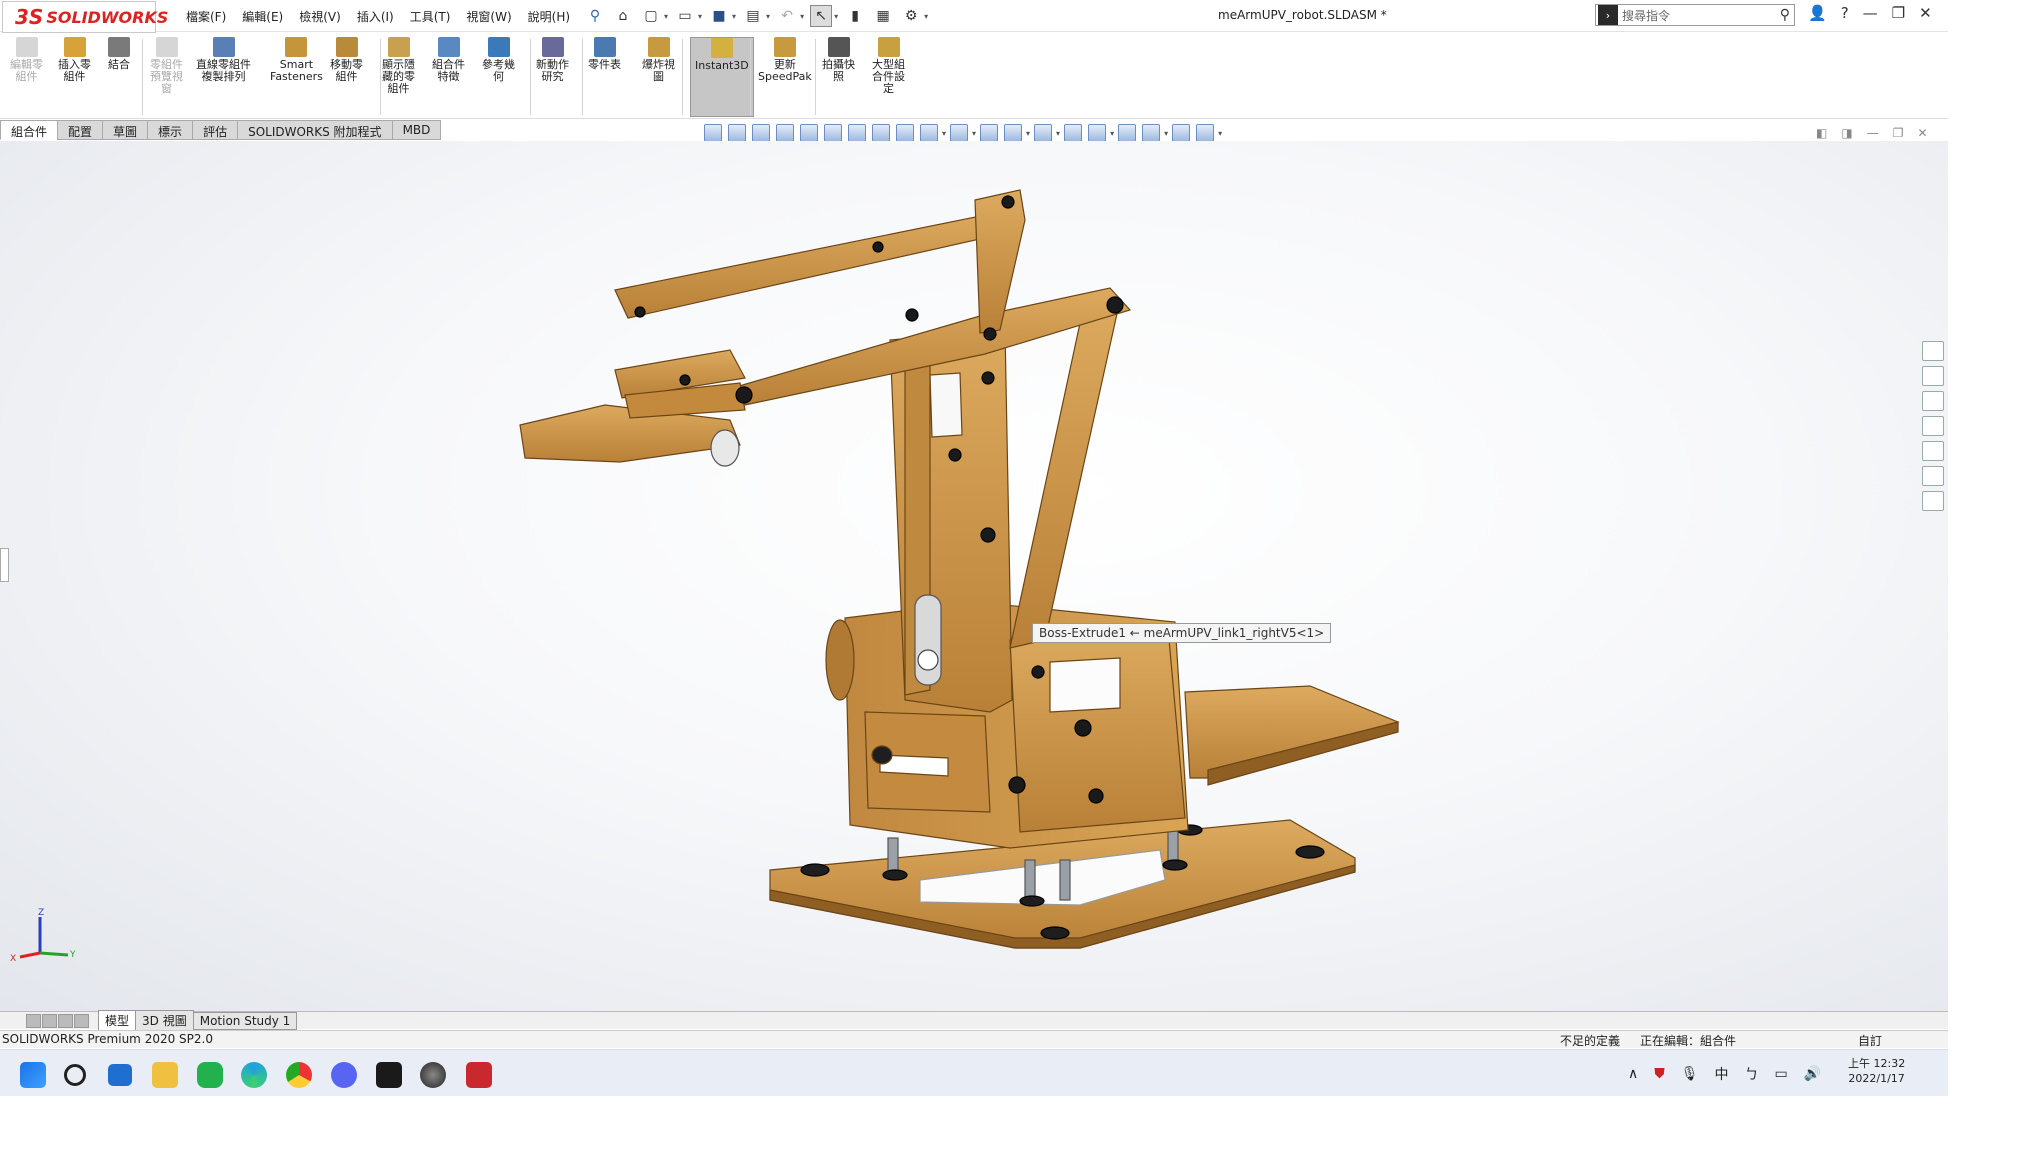  Describe the element at coordinates (33, 1075) in the screenshot. I see `start-icon` at that location.